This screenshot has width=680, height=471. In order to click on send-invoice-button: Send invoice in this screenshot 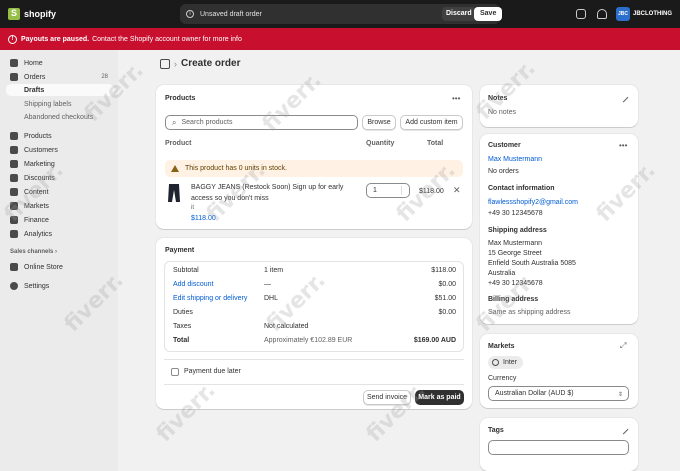, I will do `click(387, 397)`.